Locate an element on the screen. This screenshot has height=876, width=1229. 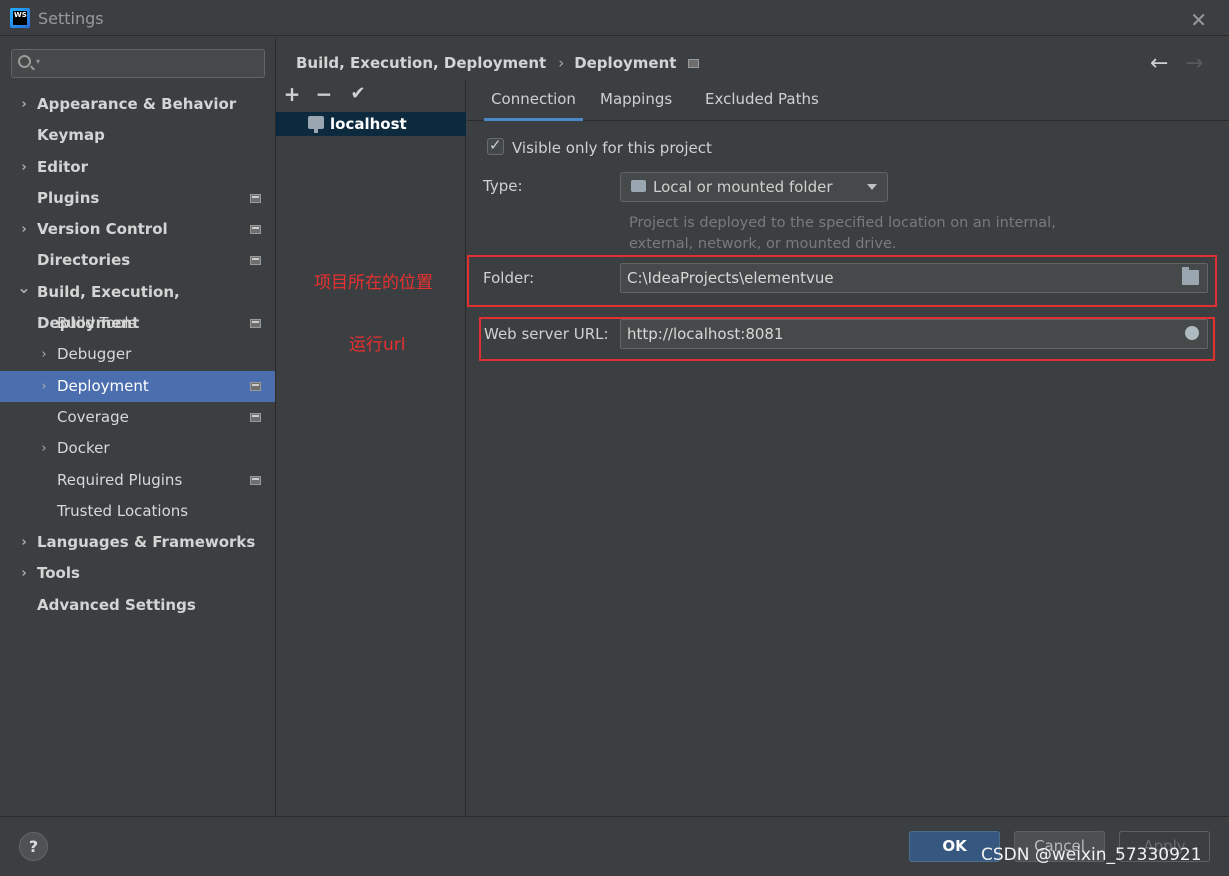
sidebar-item-label: Appearance & Behavior is located at coordinates (137, 104).